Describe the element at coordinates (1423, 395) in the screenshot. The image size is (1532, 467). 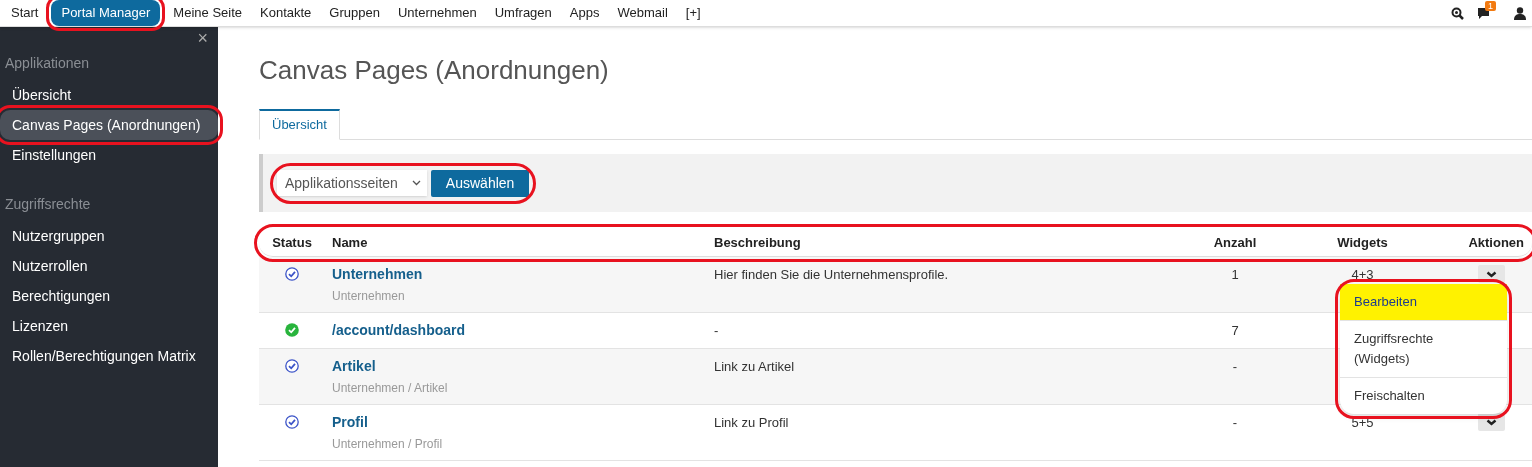
I see `menu-item: Freischalten` at that location.